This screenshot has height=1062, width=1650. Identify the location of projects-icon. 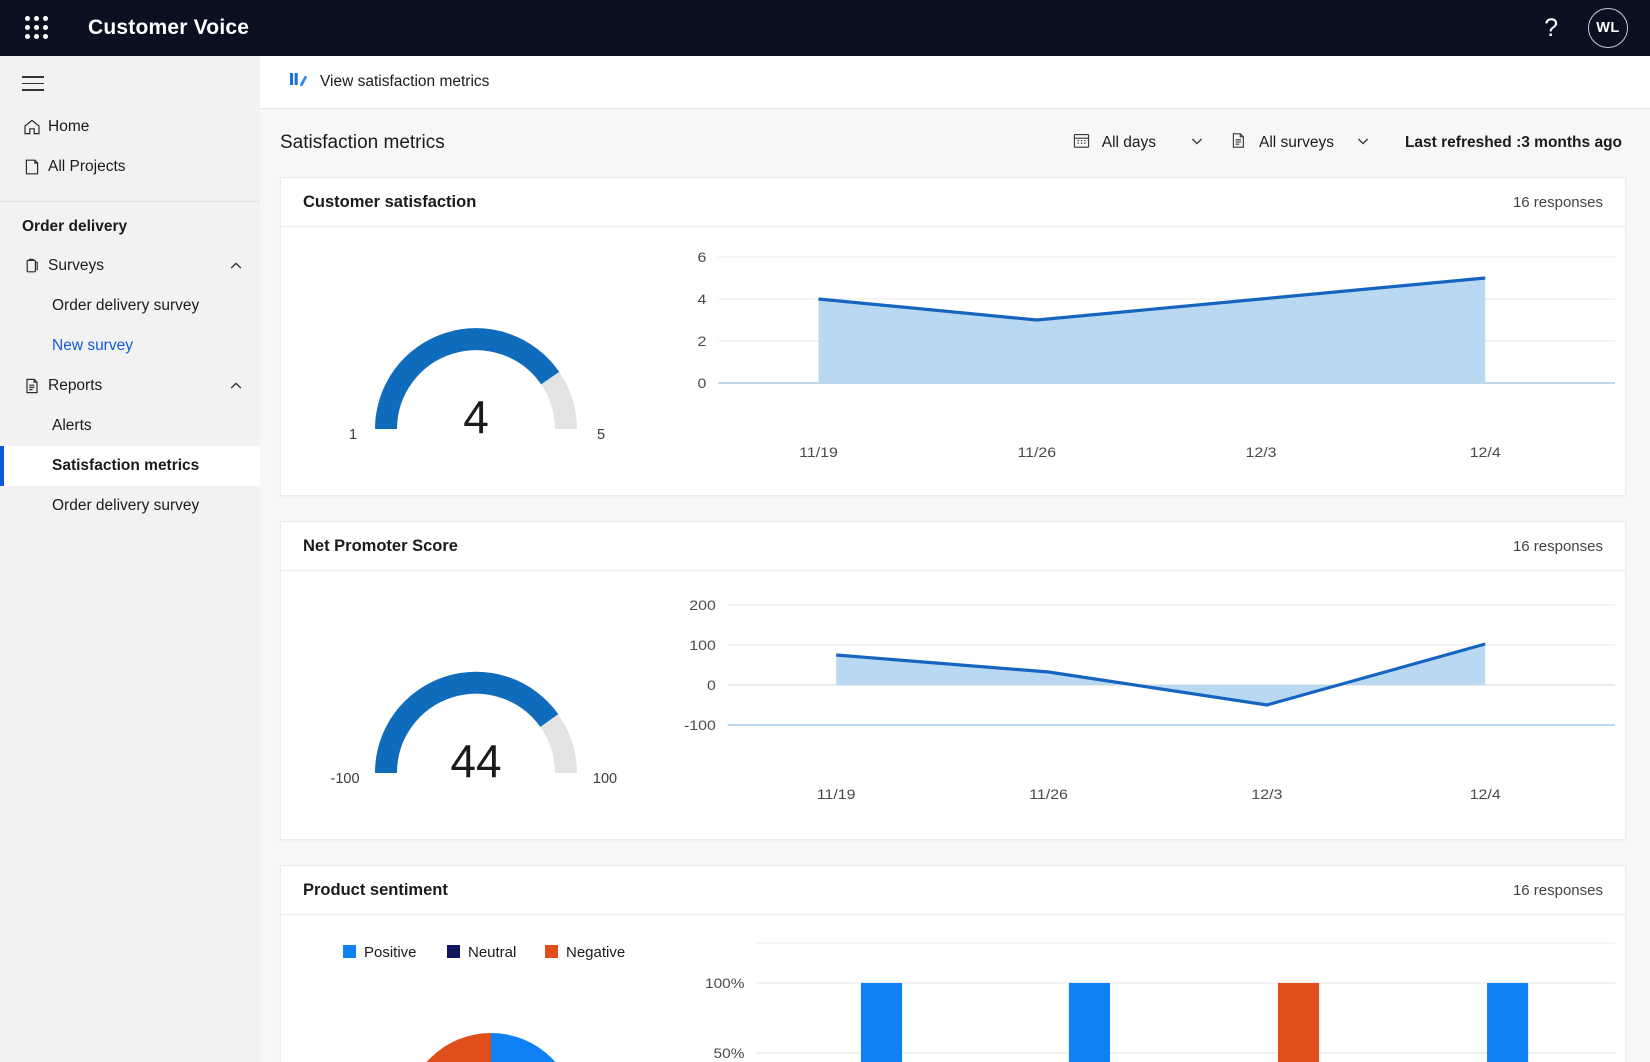
(35, 167).